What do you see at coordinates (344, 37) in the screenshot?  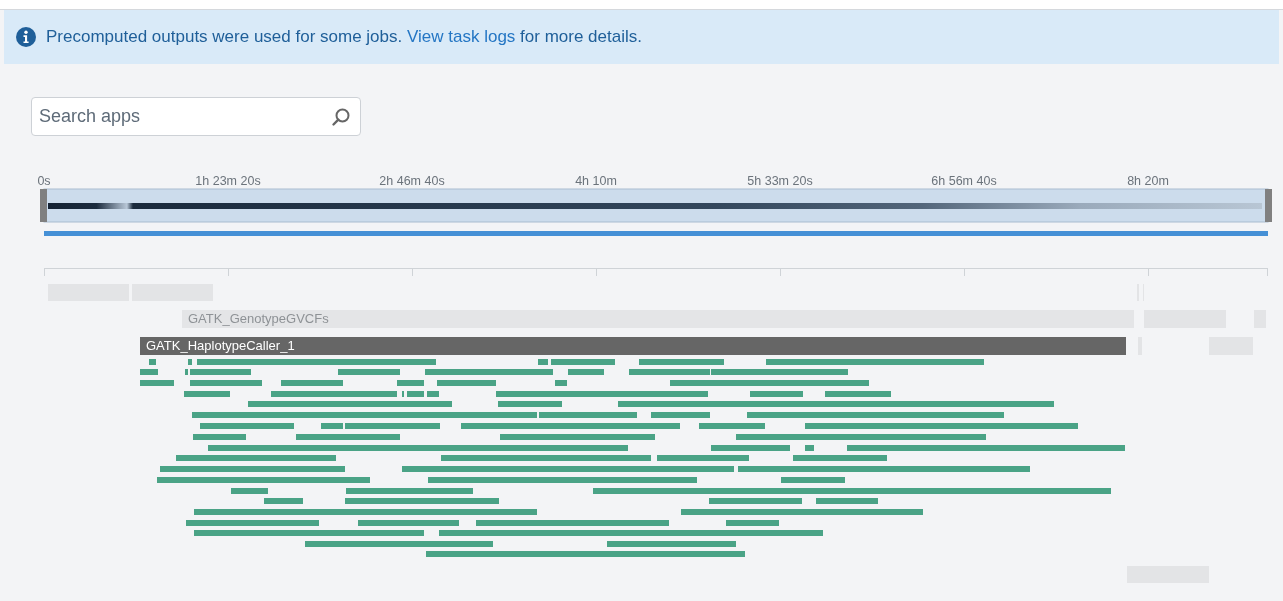 I see `info-message: Precomputed outputs were used for some jobs. View task logs for more details.` at bounding box center [344, 37].